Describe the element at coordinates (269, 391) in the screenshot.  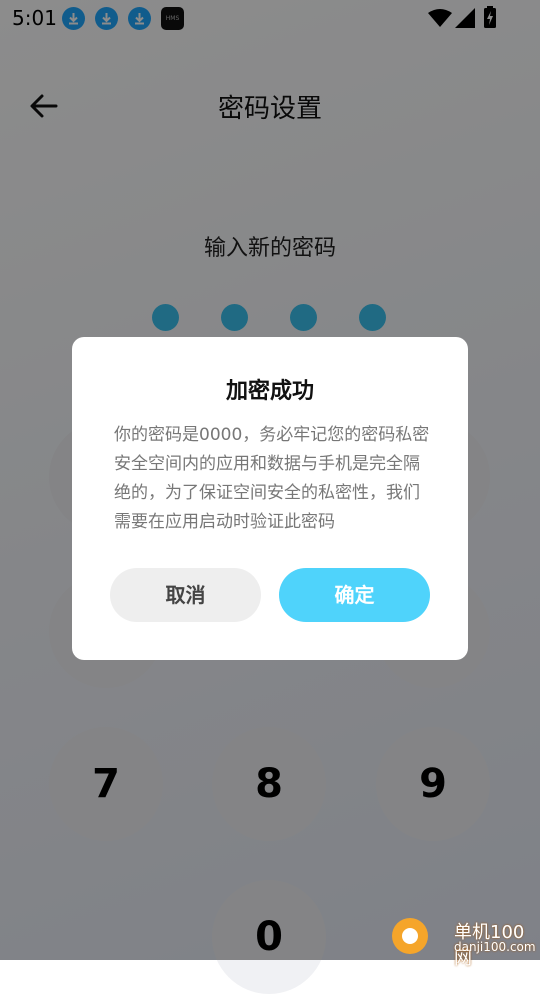
I see `dialog-title: 加密成功` at that location.